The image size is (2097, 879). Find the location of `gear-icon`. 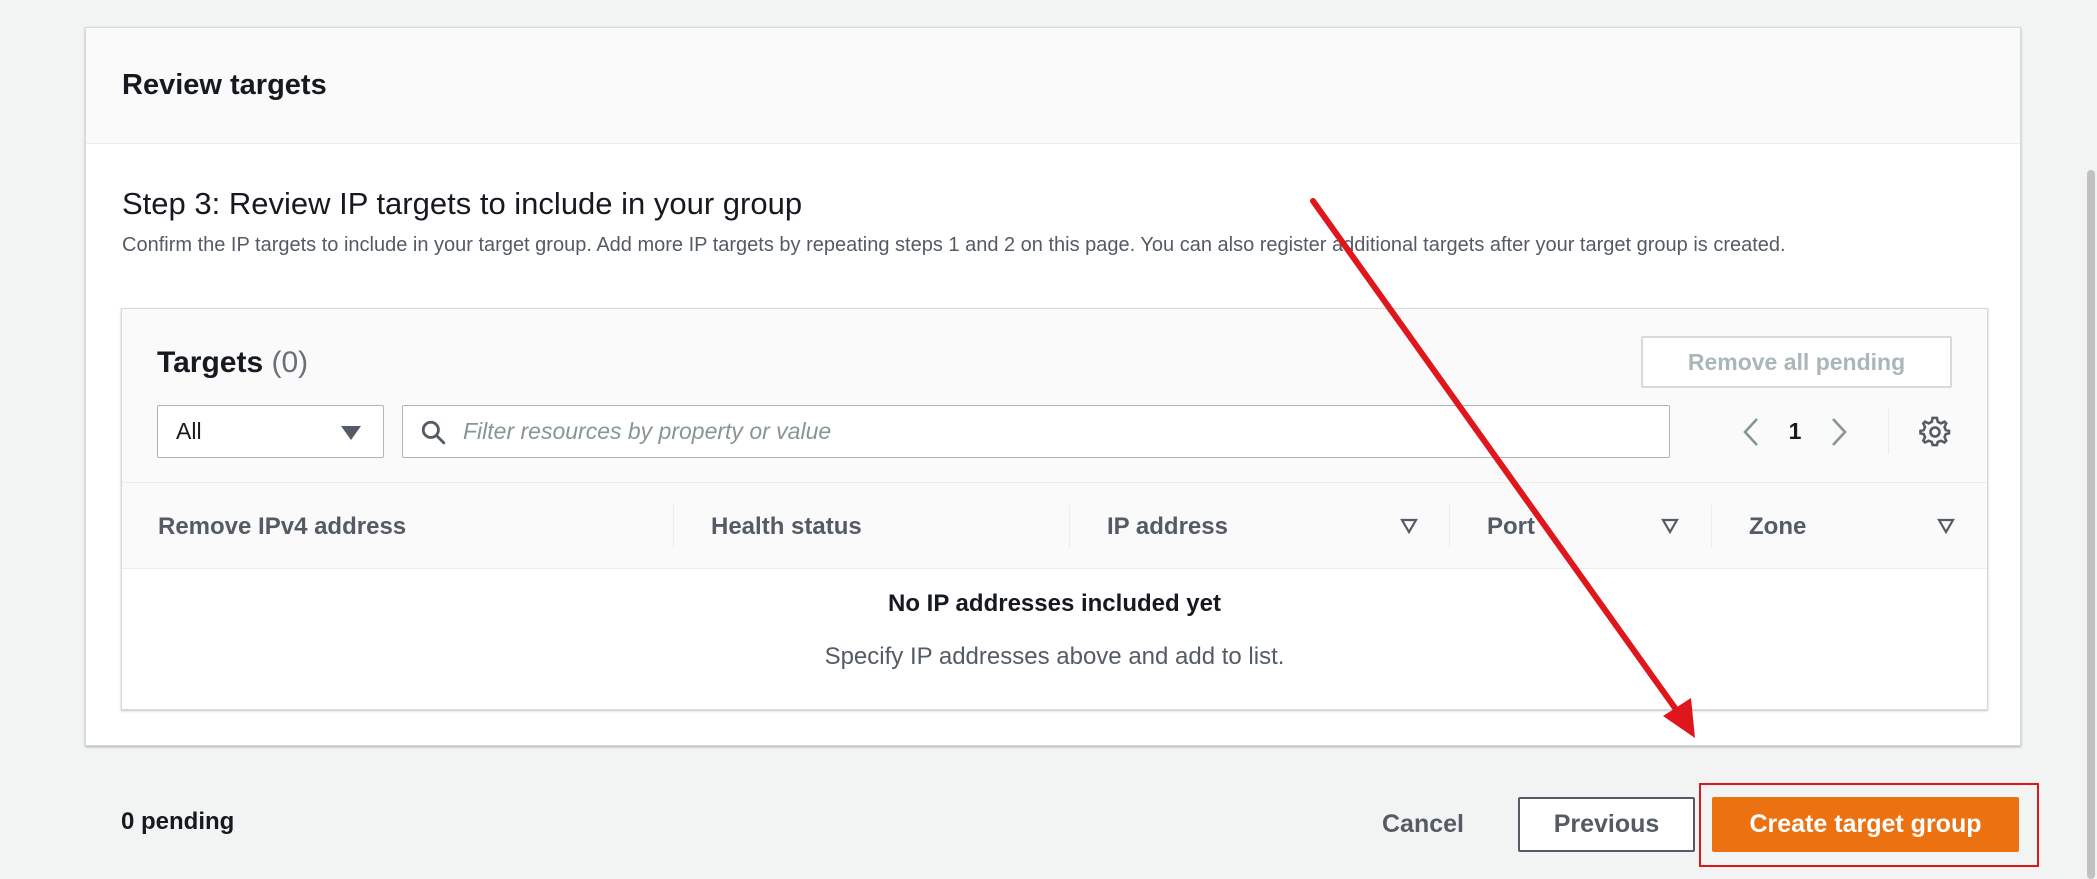

gear-icon is located at coordinates (1935, 432).